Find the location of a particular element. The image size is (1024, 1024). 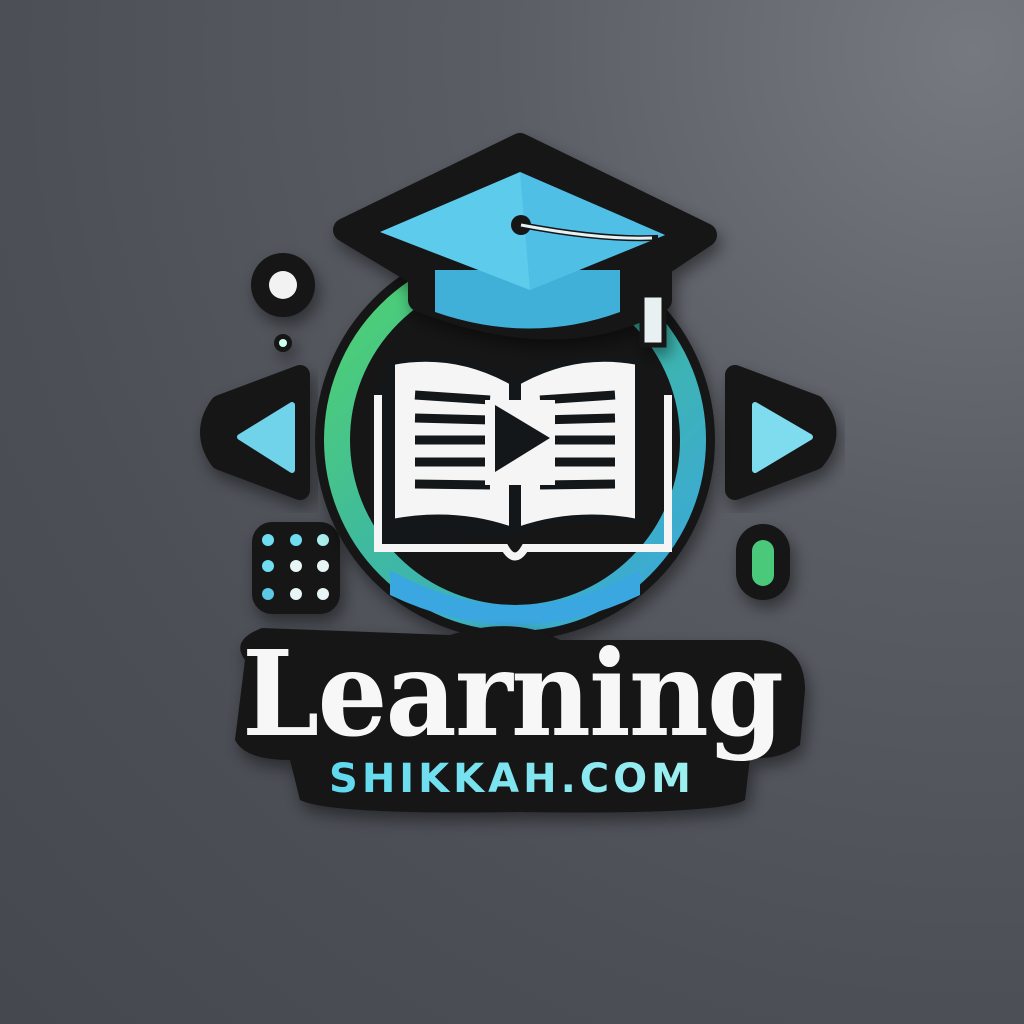

arrow-left-icon is located at coordinates (255, 432).